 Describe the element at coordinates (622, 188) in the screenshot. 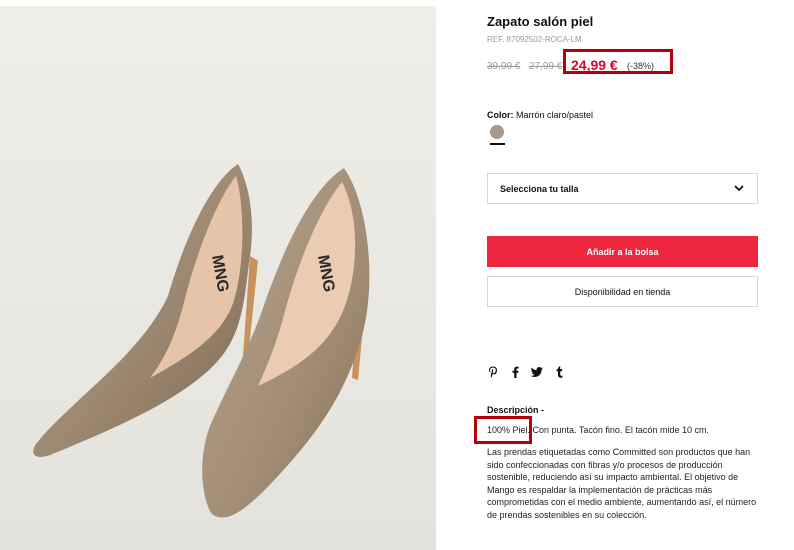

I see `size-select: Selecciona tu talla` at that location.